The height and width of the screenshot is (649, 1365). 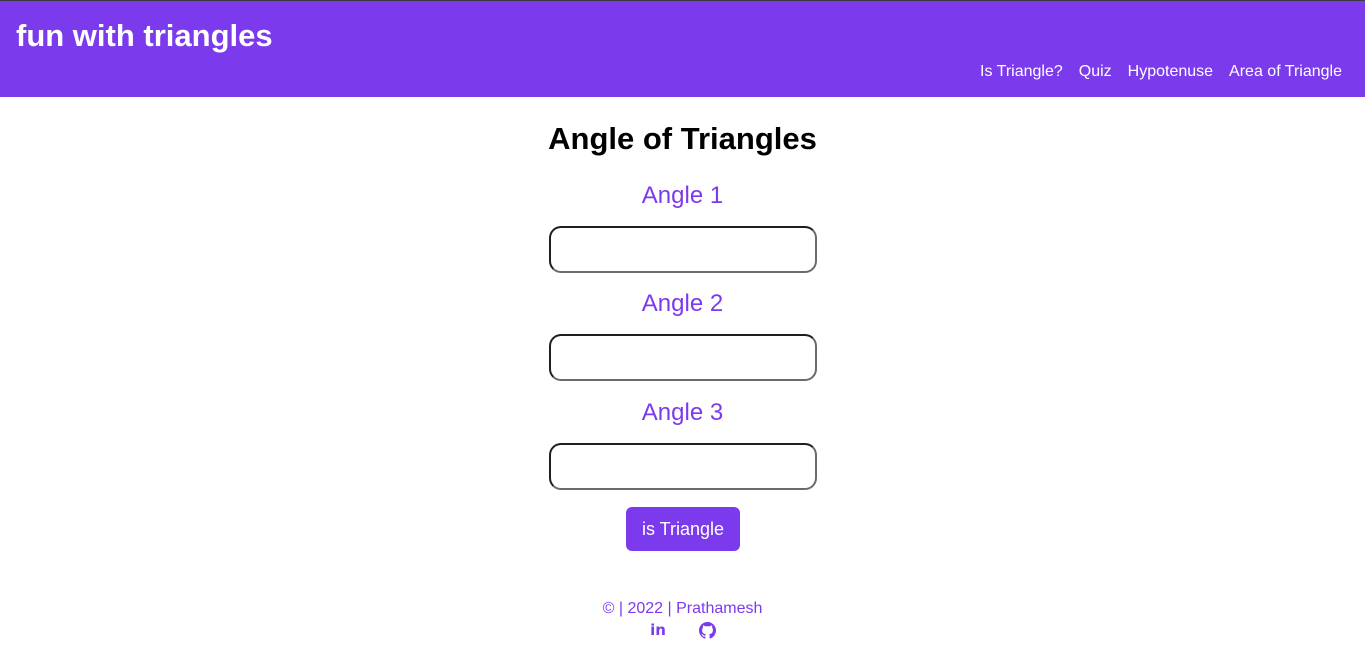 What do you see at coordinates (682, 138) in the screenshot?
I see `page-title: Angle of Triangles` at bounding box center [682, 138].